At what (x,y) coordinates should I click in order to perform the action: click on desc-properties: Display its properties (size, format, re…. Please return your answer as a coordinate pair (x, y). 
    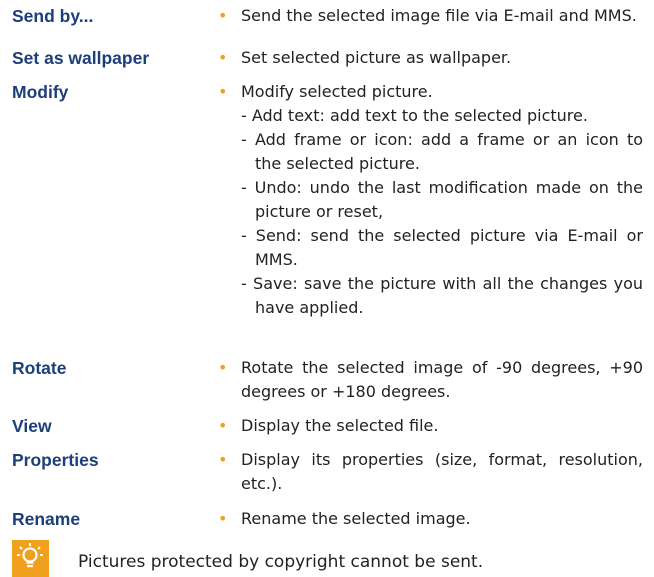
    Looking at the image, I should click on (442, 472).